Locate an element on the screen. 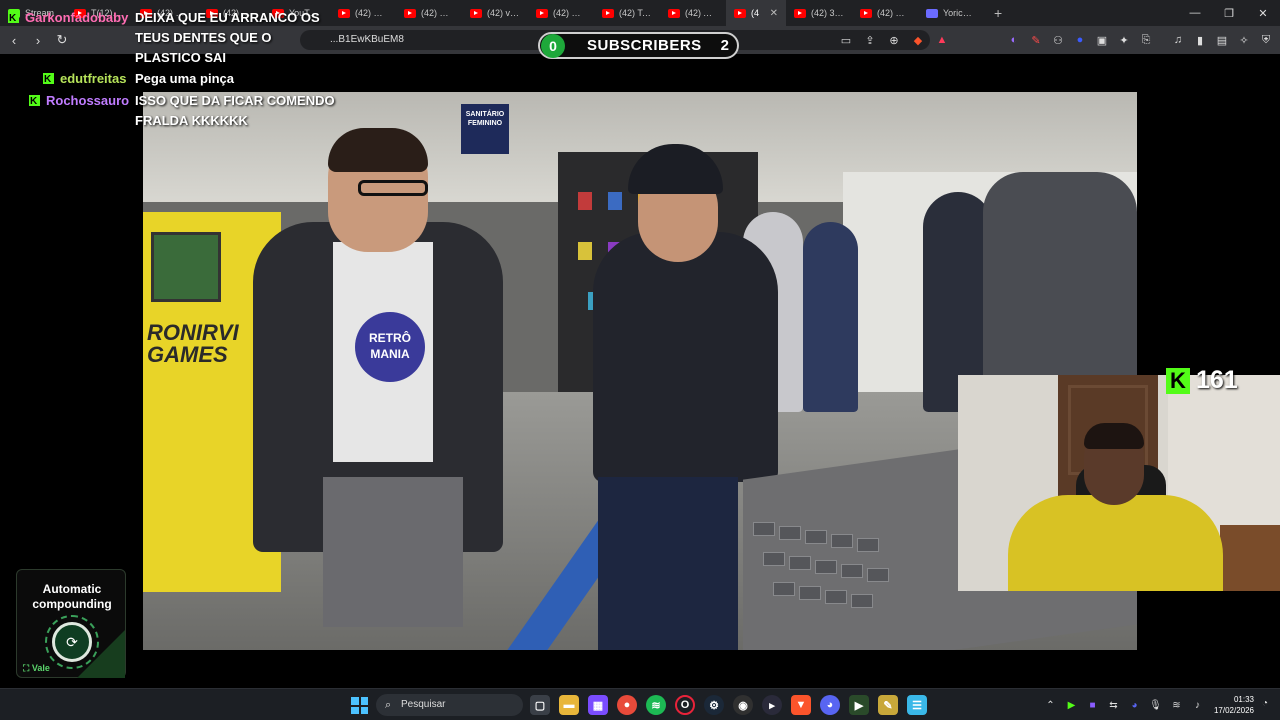  opera-icon: O is located at coordinates (685, 705).